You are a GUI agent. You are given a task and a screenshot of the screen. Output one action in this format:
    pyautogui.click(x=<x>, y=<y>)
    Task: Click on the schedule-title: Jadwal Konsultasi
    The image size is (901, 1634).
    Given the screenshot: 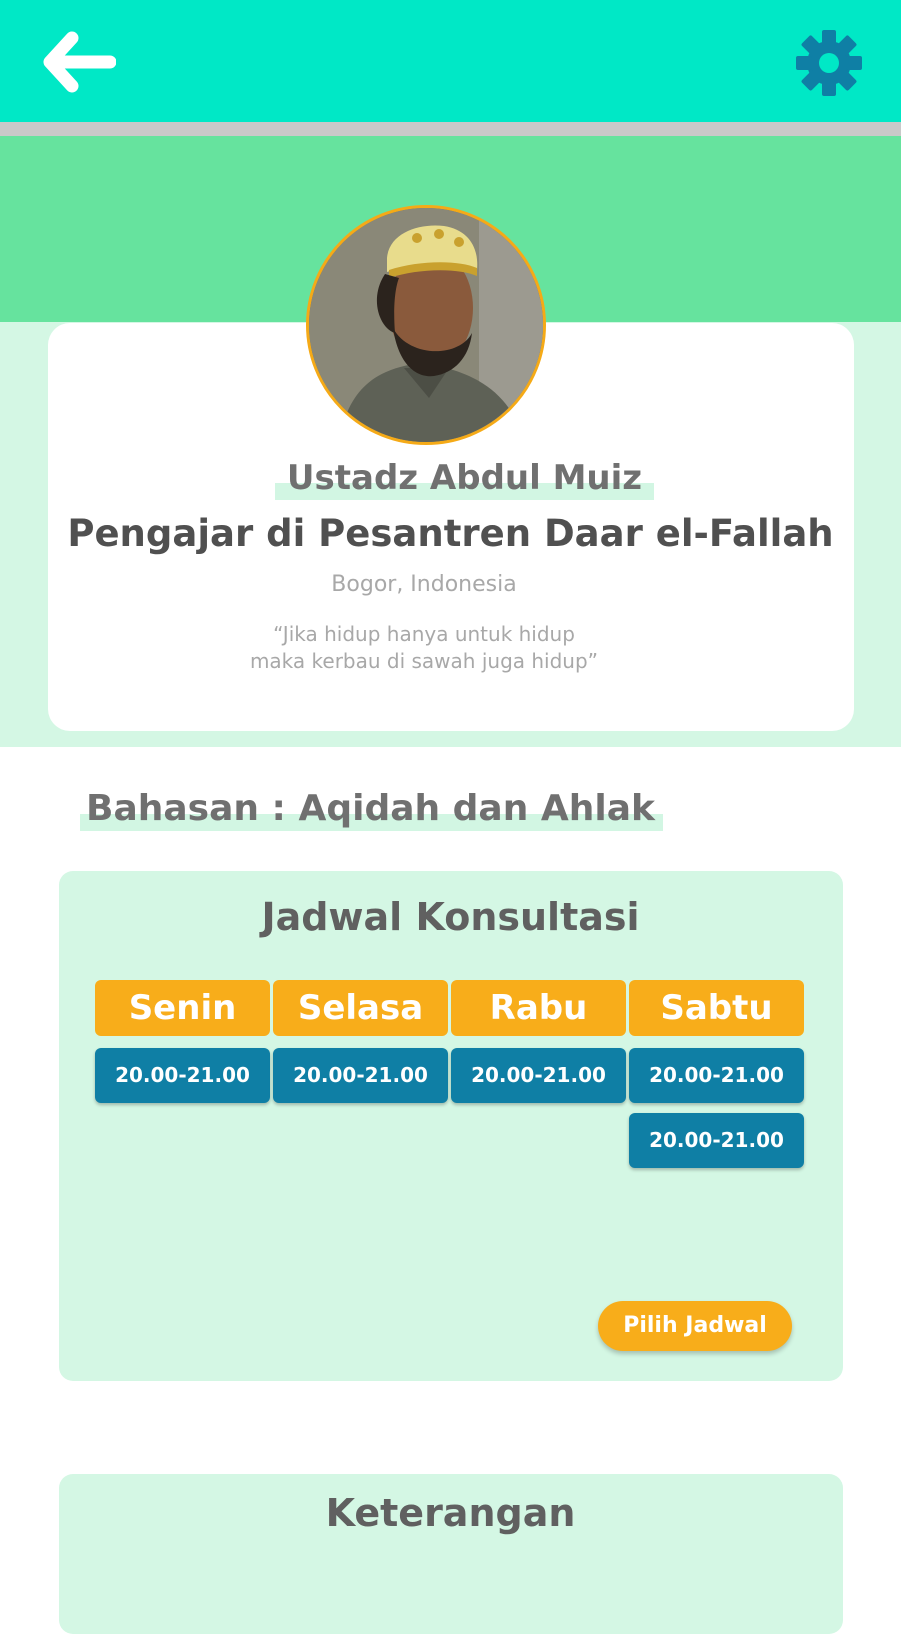 What is the action you would take?
    pyautogui.click(x=450, y=917)
    